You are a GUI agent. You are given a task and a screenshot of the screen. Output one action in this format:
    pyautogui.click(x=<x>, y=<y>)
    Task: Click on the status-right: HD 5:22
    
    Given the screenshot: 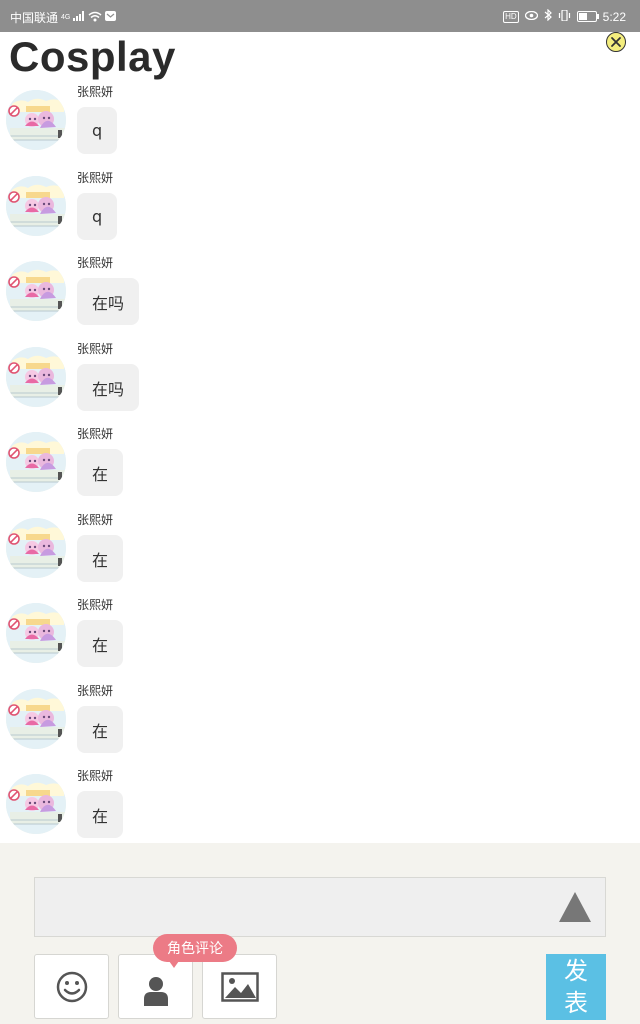 What is the action you would take?
    pyautogui.click(x=564, y=16)
    